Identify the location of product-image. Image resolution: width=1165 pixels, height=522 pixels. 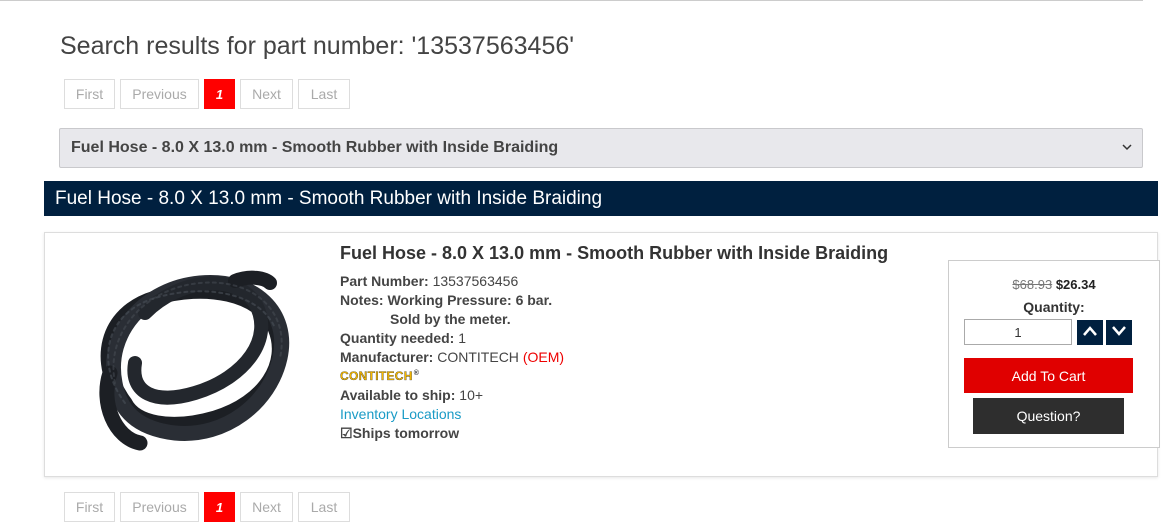
(195, 355).